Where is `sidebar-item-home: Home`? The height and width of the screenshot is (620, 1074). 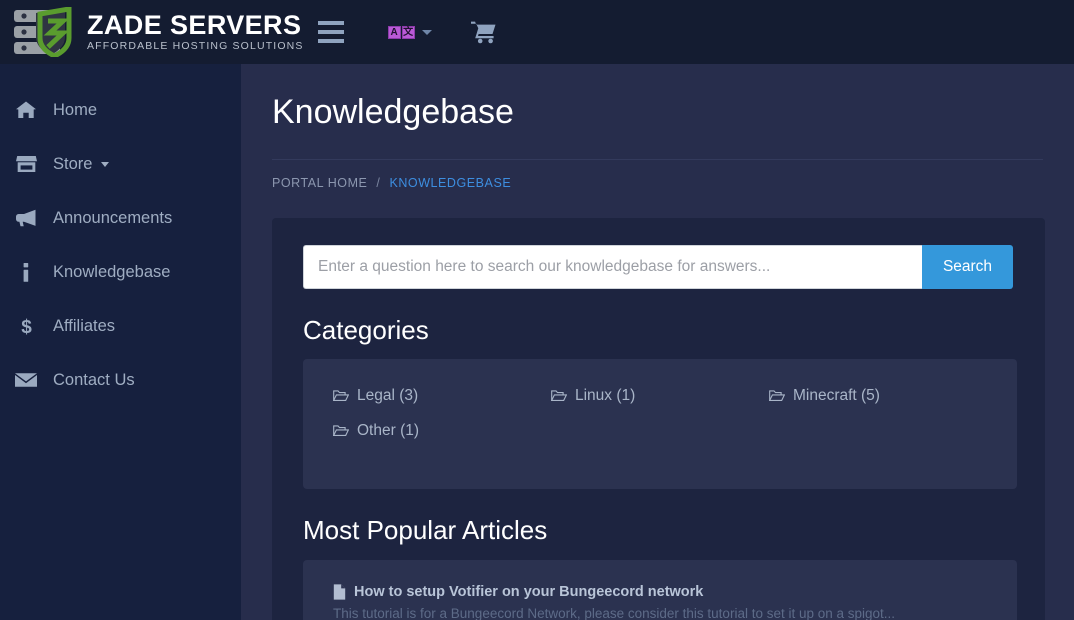
sidebar-item-home: Home is located at coordinates (120, 110).